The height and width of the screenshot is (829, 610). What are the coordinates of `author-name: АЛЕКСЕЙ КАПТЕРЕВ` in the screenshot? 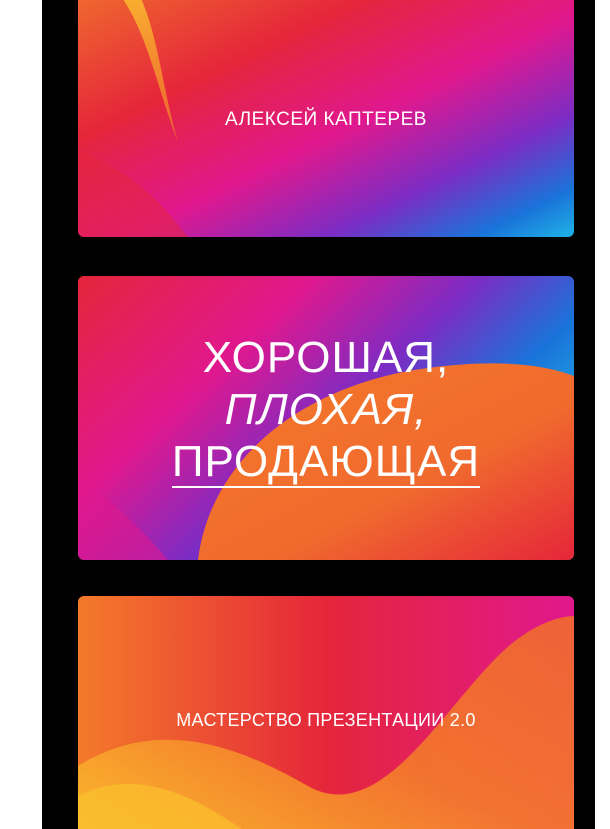 It's located at (326, 119).